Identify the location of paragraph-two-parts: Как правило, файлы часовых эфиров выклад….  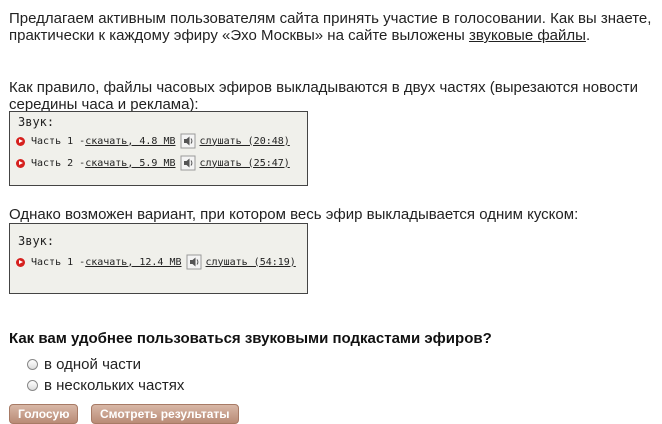
(324, 96).